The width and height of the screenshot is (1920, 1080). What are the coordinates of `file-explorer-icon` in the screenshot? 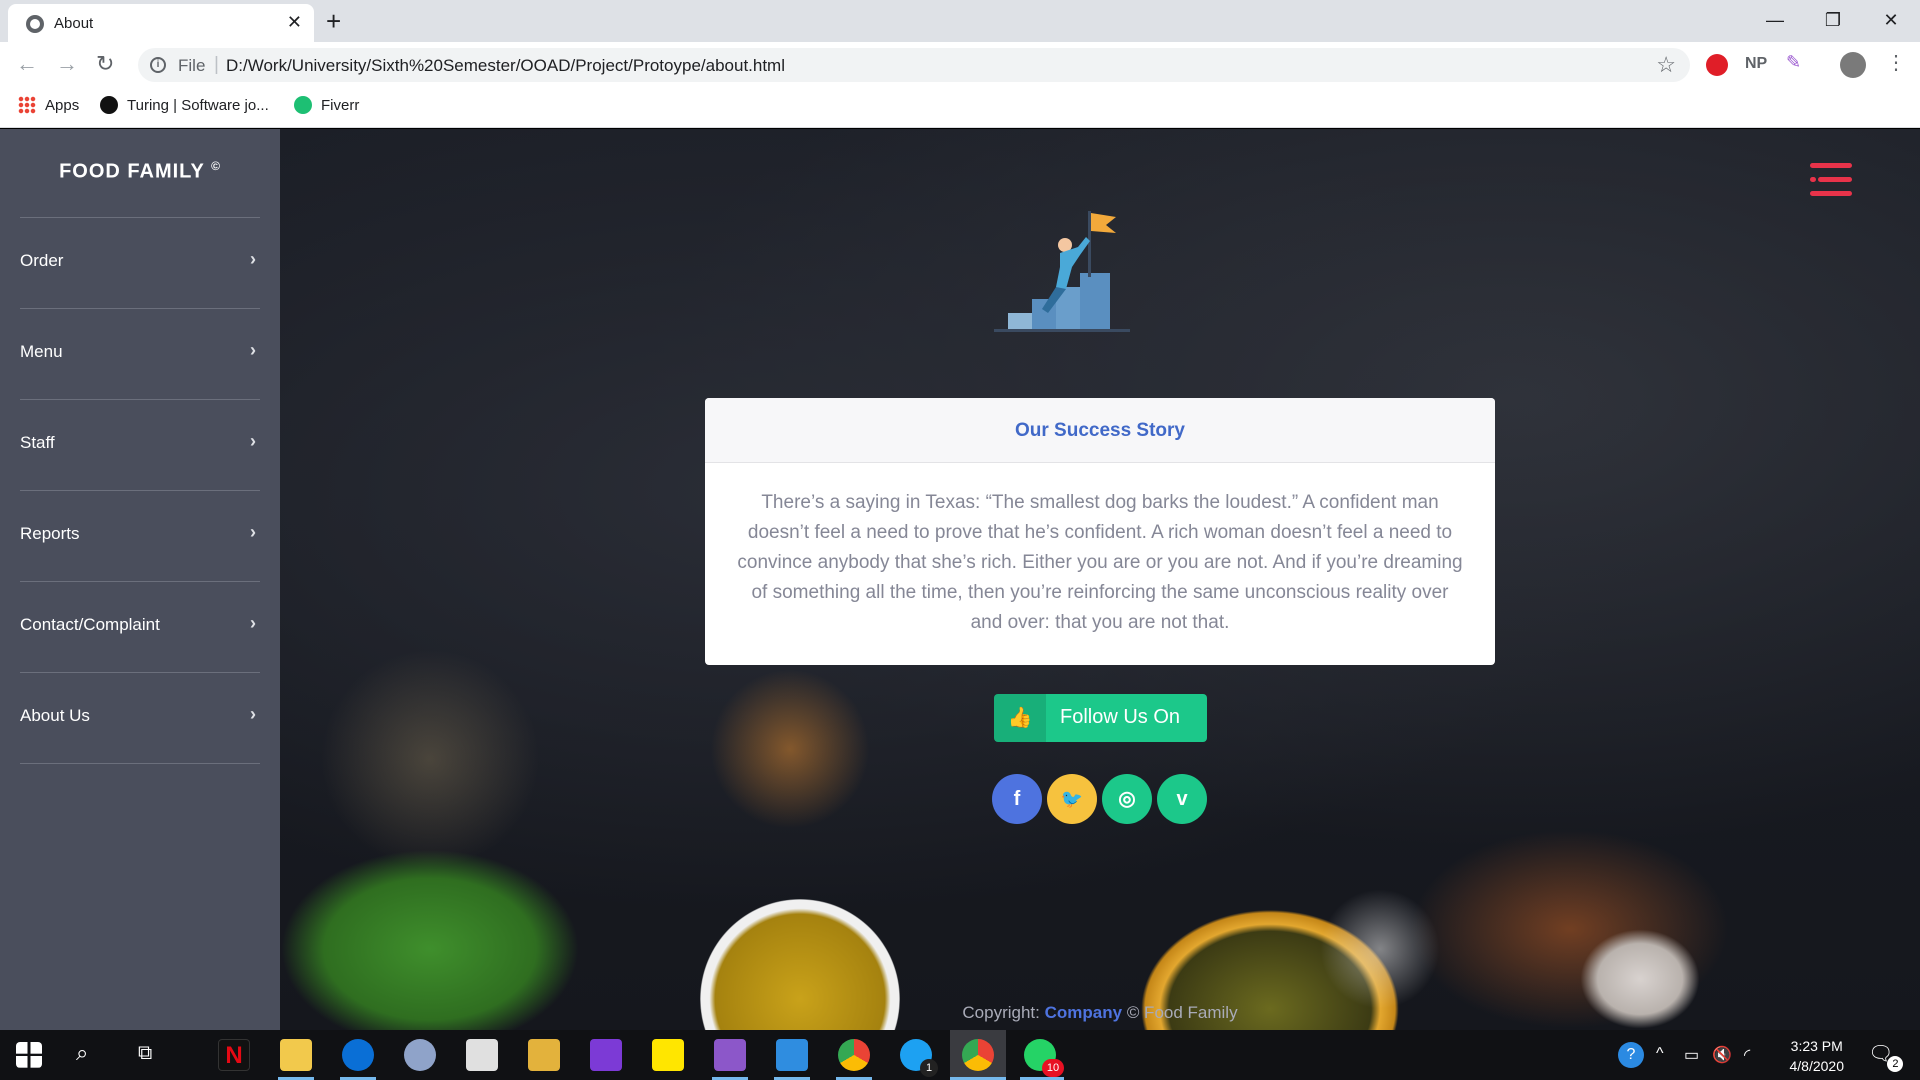 It's located at (296, 1055).